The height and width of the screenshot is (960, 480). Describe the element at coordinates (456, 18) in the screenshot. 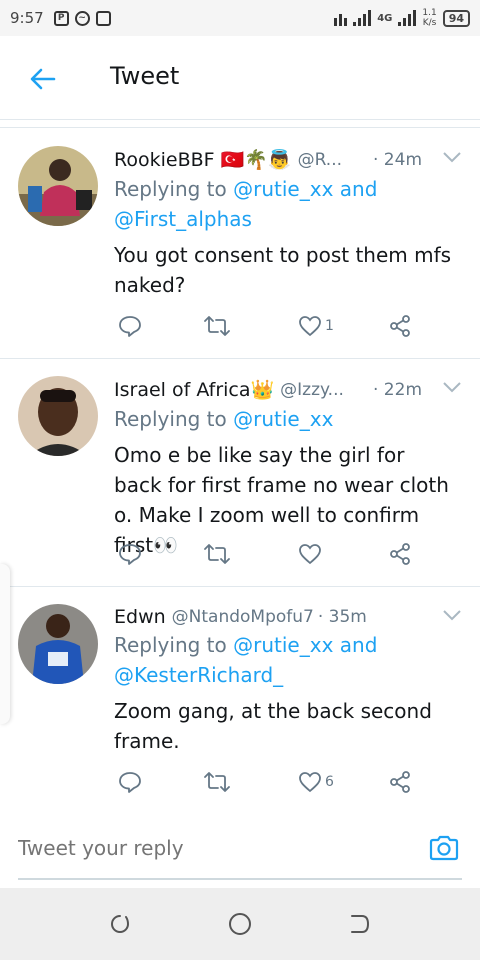

I see `battery-indicator: 94` at that location.